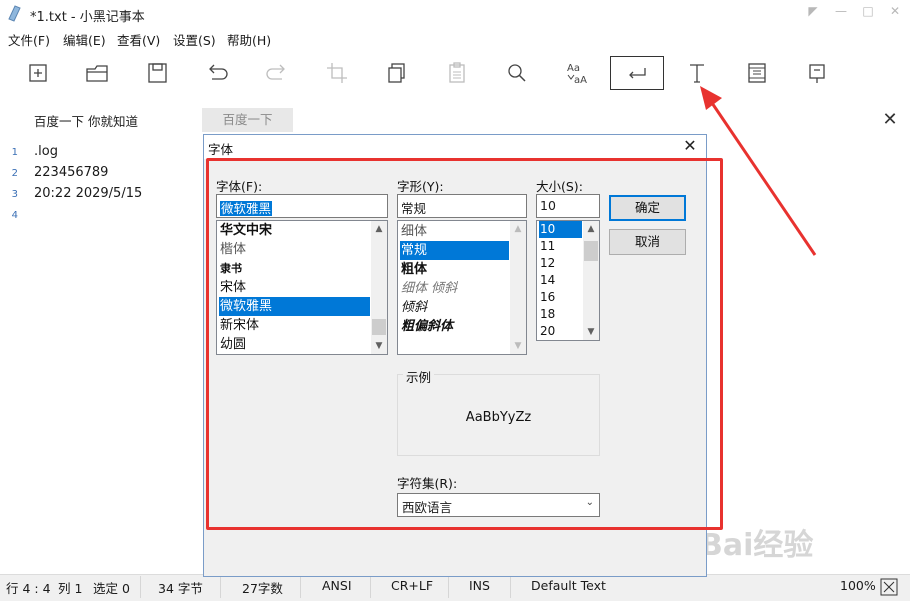 The width and height of the screenshot is (910, 601). I want to click on new-button, so click(38, 73).